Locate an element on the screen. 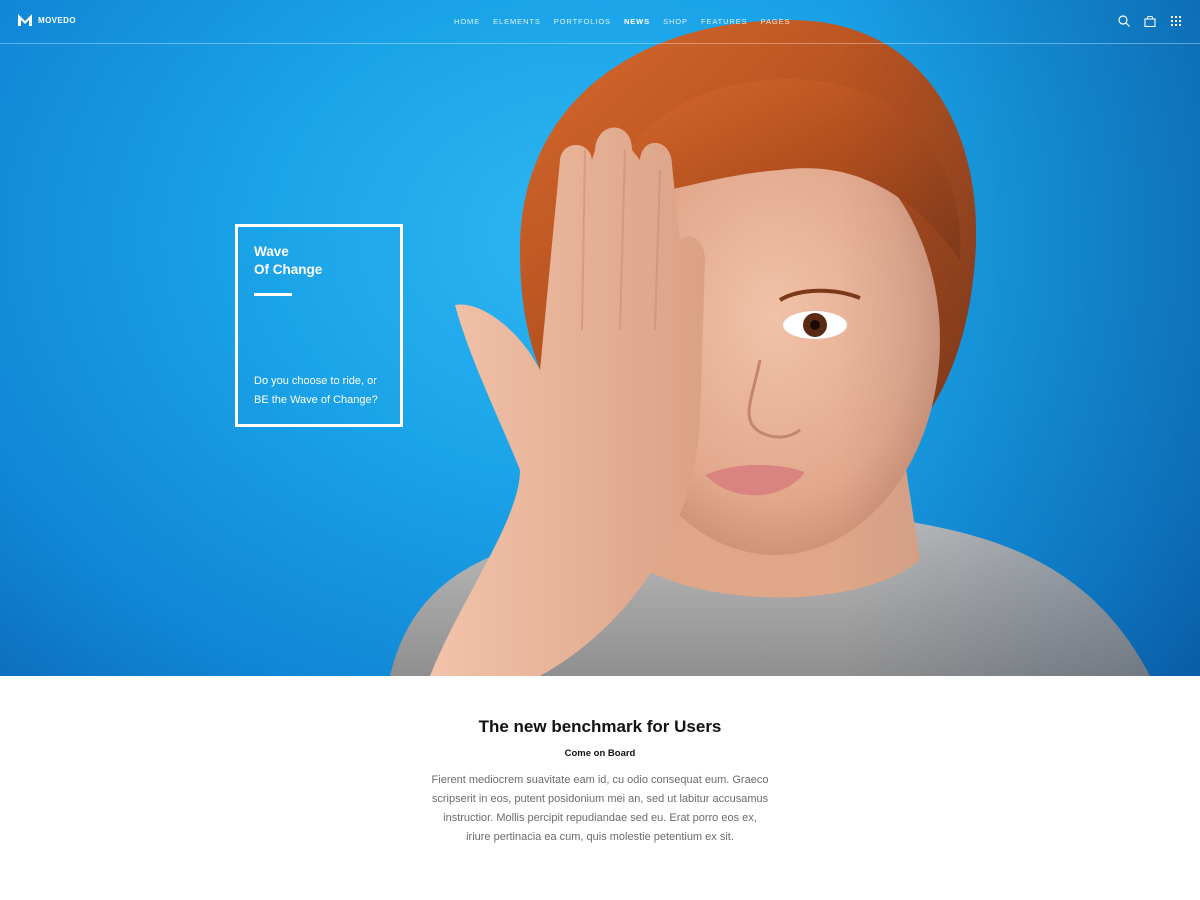 The width and height of the screenshot is (1200, 900). nav-item-portfolios: PORTFOLIOS is located at coordinates (582, 21).